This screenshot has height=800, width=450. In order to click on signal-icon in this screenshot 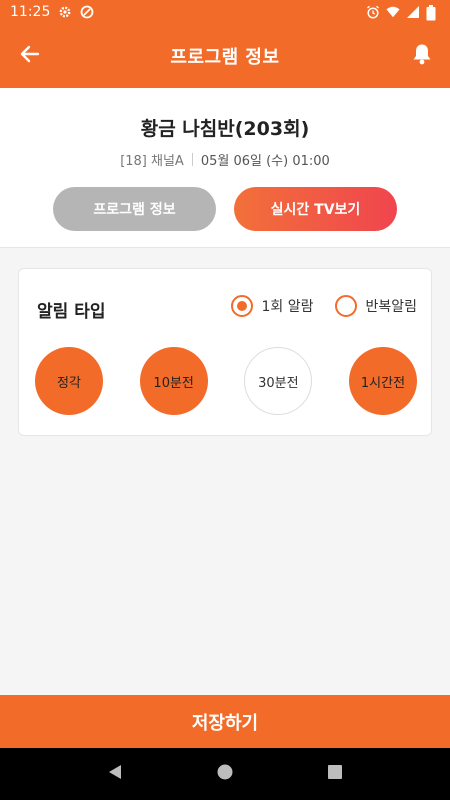, I will do `click(413, 12)`.